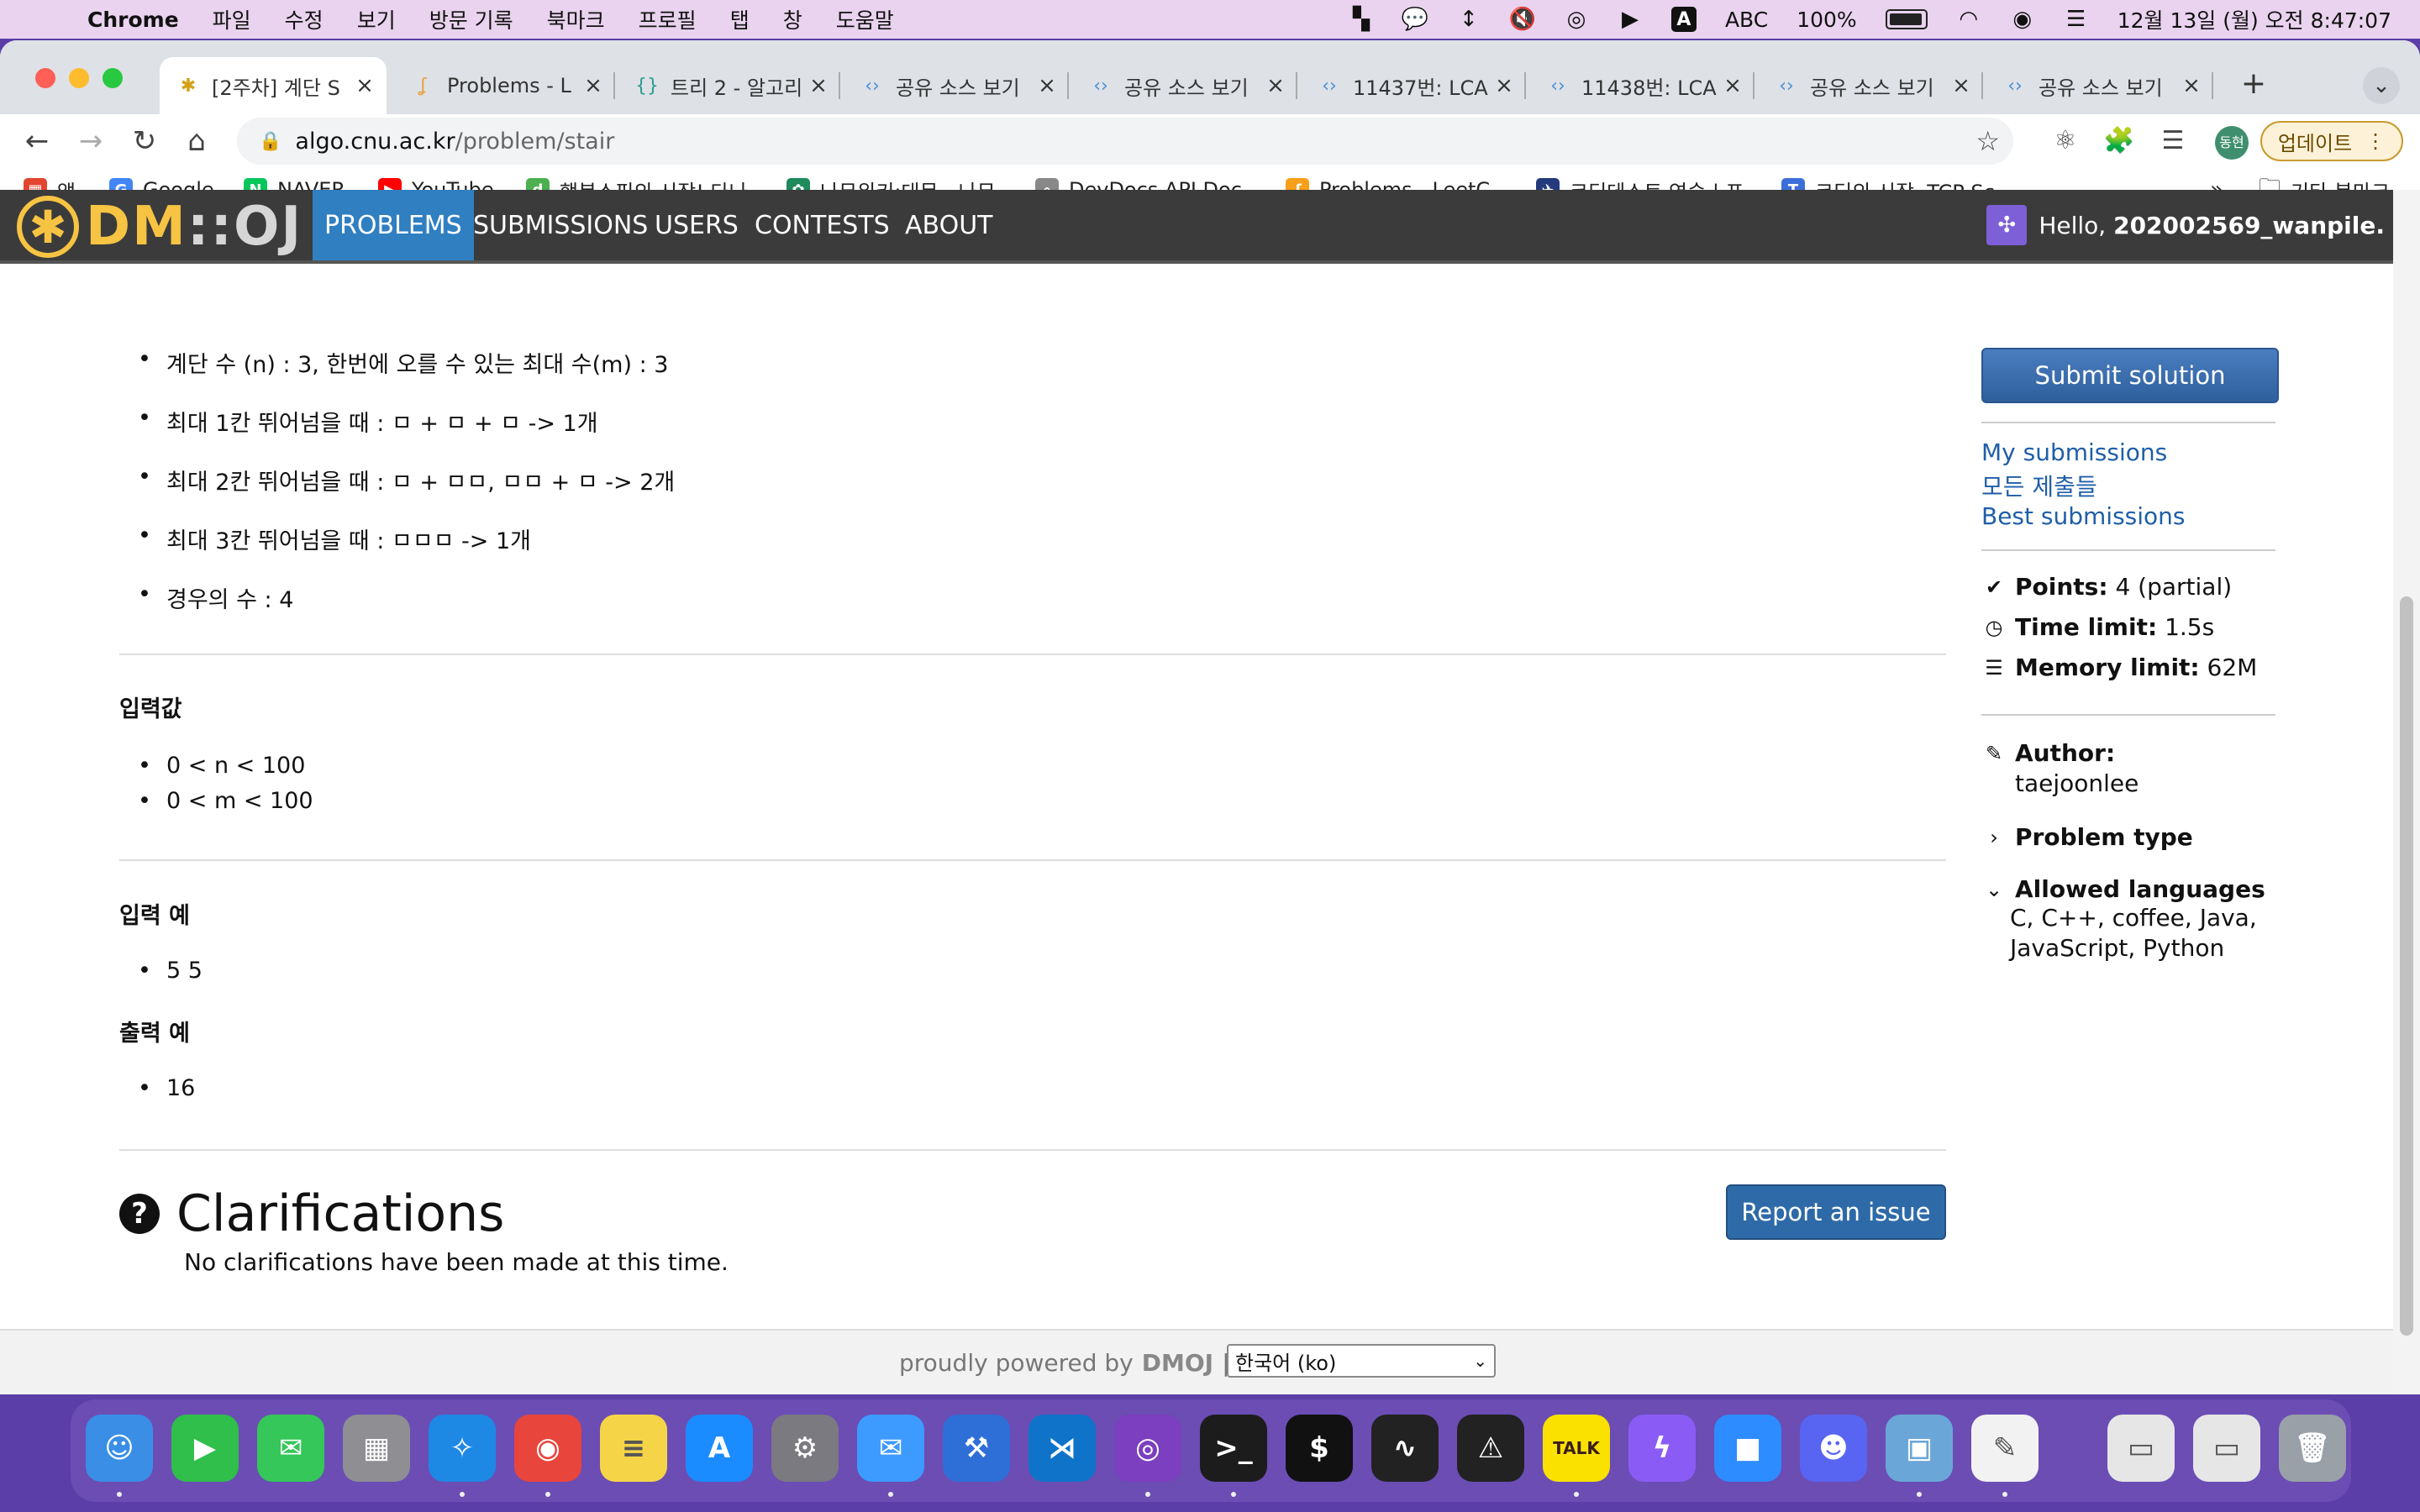 The width and height of the screenshot is (2420, 1512). Describe the element at coordinates (948, 225) in the screenshot. I see `nav-about: ABOUT` at that location.